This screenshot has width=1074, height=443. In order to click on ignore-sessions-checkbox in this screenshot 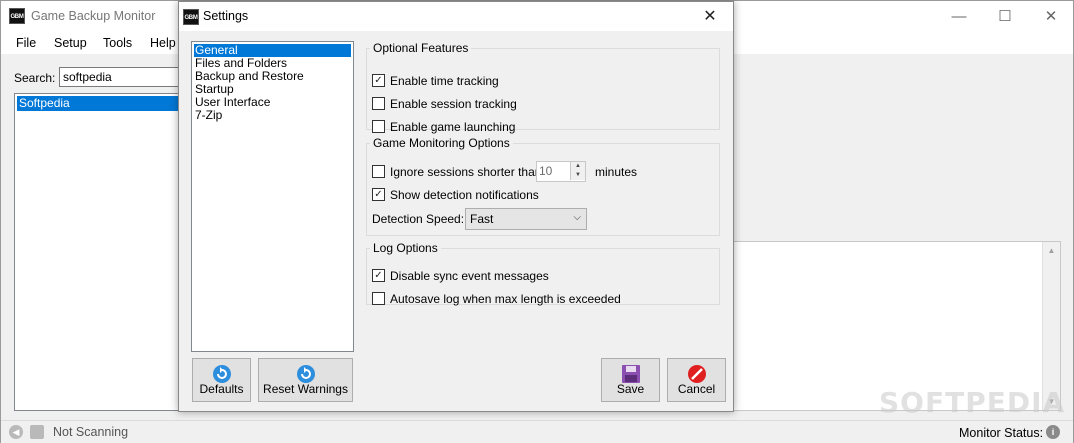, I will do `click(378, 171)`.